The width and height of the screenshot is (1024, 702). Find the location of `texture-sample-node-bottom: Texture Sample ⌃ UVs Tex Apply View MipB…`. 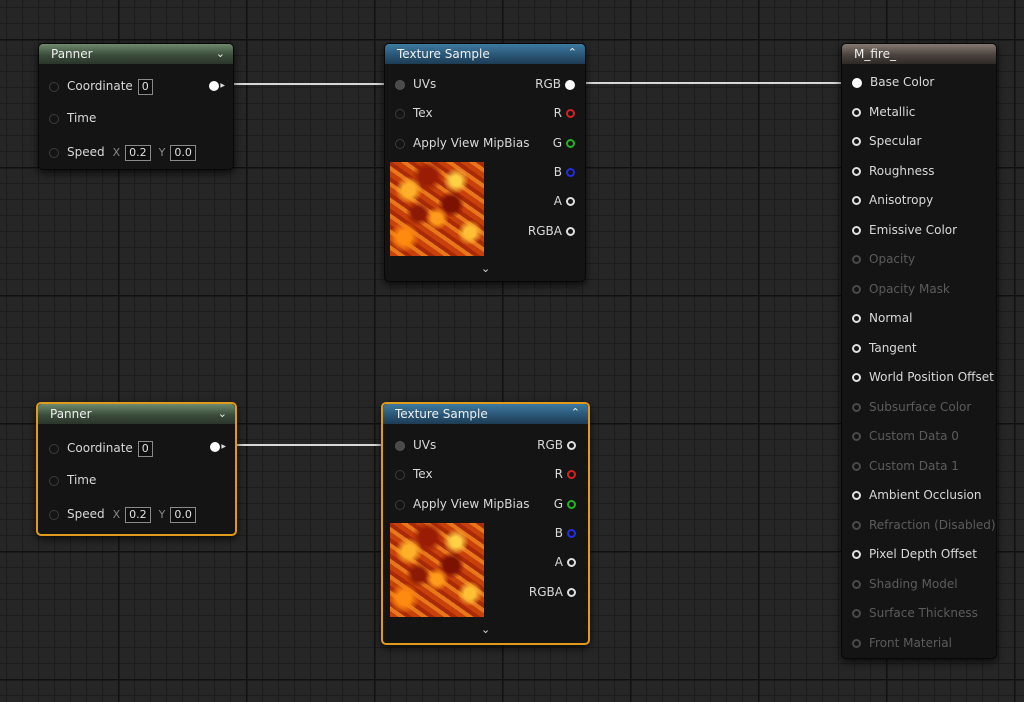

texture-sample-node-bottom: Texture Sample ⌃ UVs Tex Apply View MipB… is located at coordinates (485, 523).